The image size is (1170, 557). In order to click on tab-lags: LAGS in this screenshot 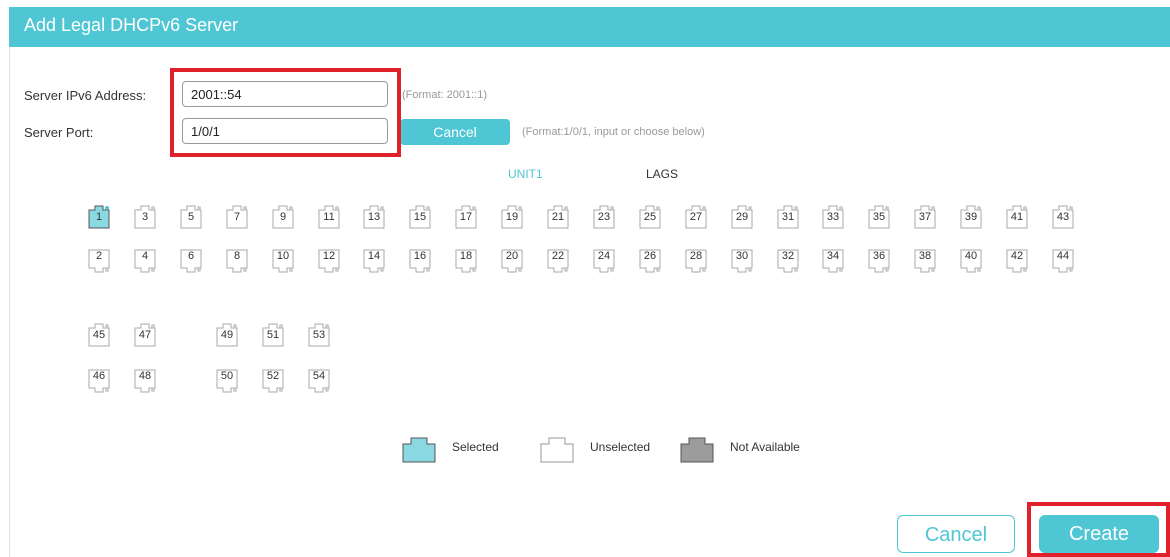, I will do `click(662, 174)`.